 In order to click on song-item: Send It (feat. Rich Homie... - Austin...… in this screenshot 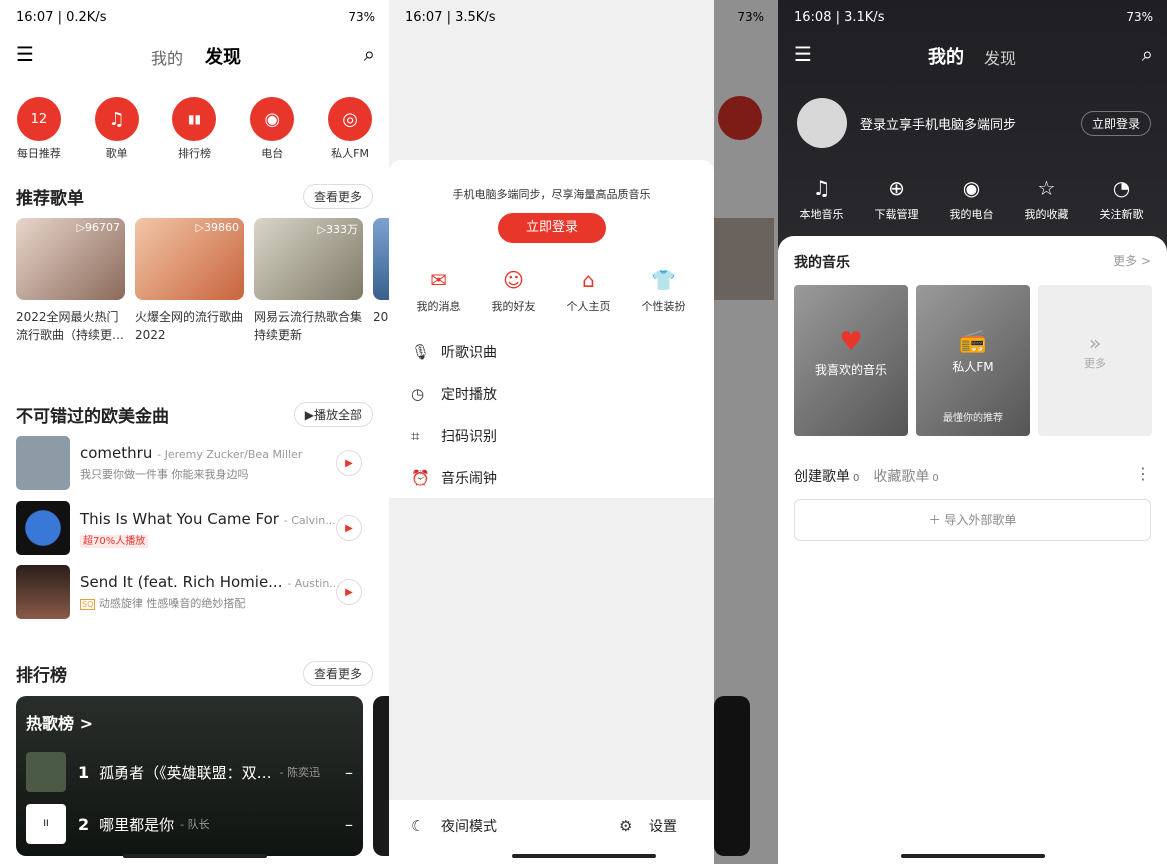, I will do `click(189, 592)`.